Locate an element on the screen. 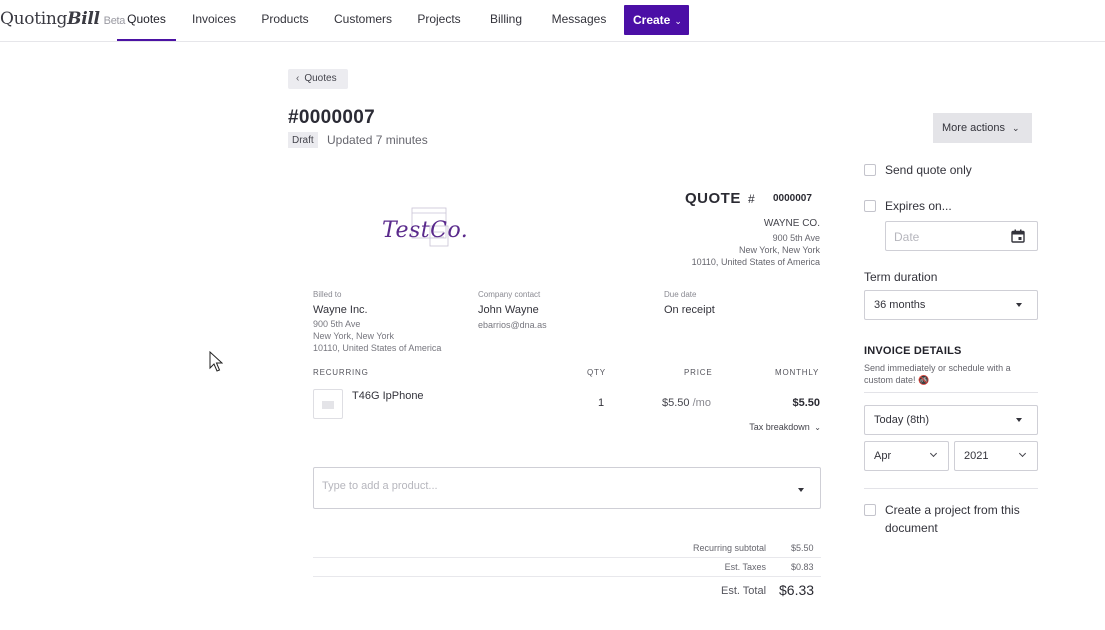 The image size is (1105, 630). chevron-left-icon: ‹ is located at coordinates (298, 78).